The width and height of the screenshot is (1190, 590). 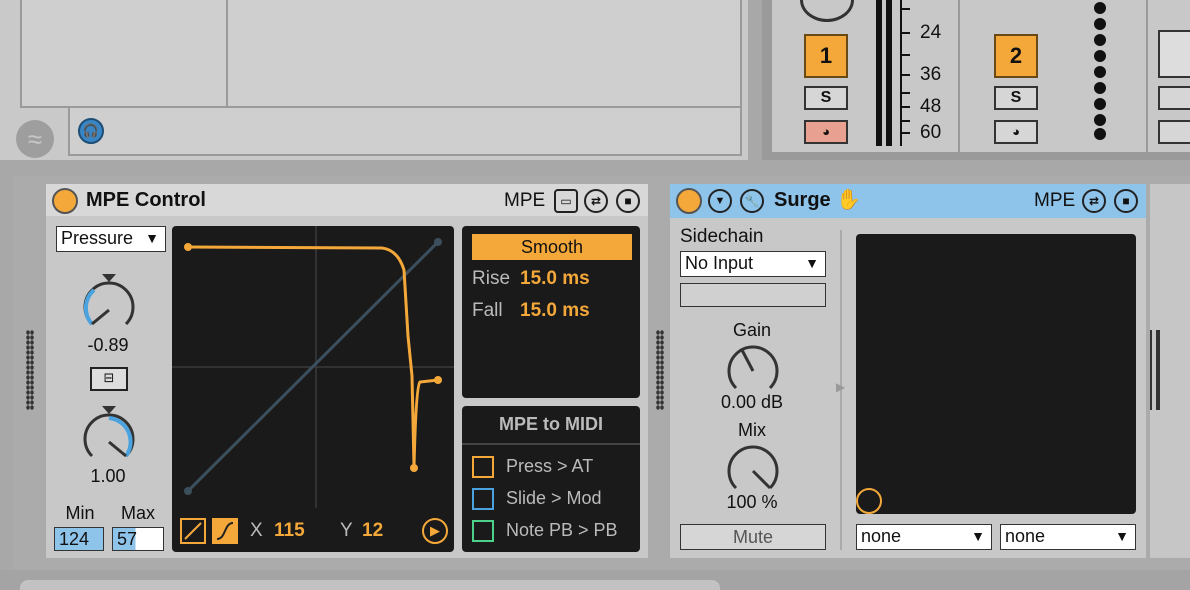 What do you see at coordinates (752, 402) in the screenshot?
I see `gain-value: 0.00 dB` at bounding box center [752, 402].